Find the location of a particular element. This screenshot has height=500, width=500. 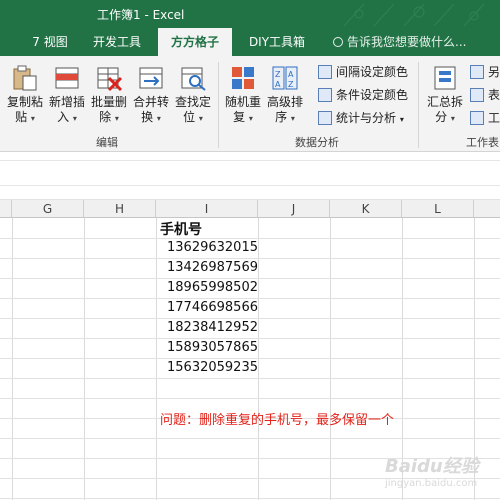

save-as-icon is located at coordinates (477, 72).